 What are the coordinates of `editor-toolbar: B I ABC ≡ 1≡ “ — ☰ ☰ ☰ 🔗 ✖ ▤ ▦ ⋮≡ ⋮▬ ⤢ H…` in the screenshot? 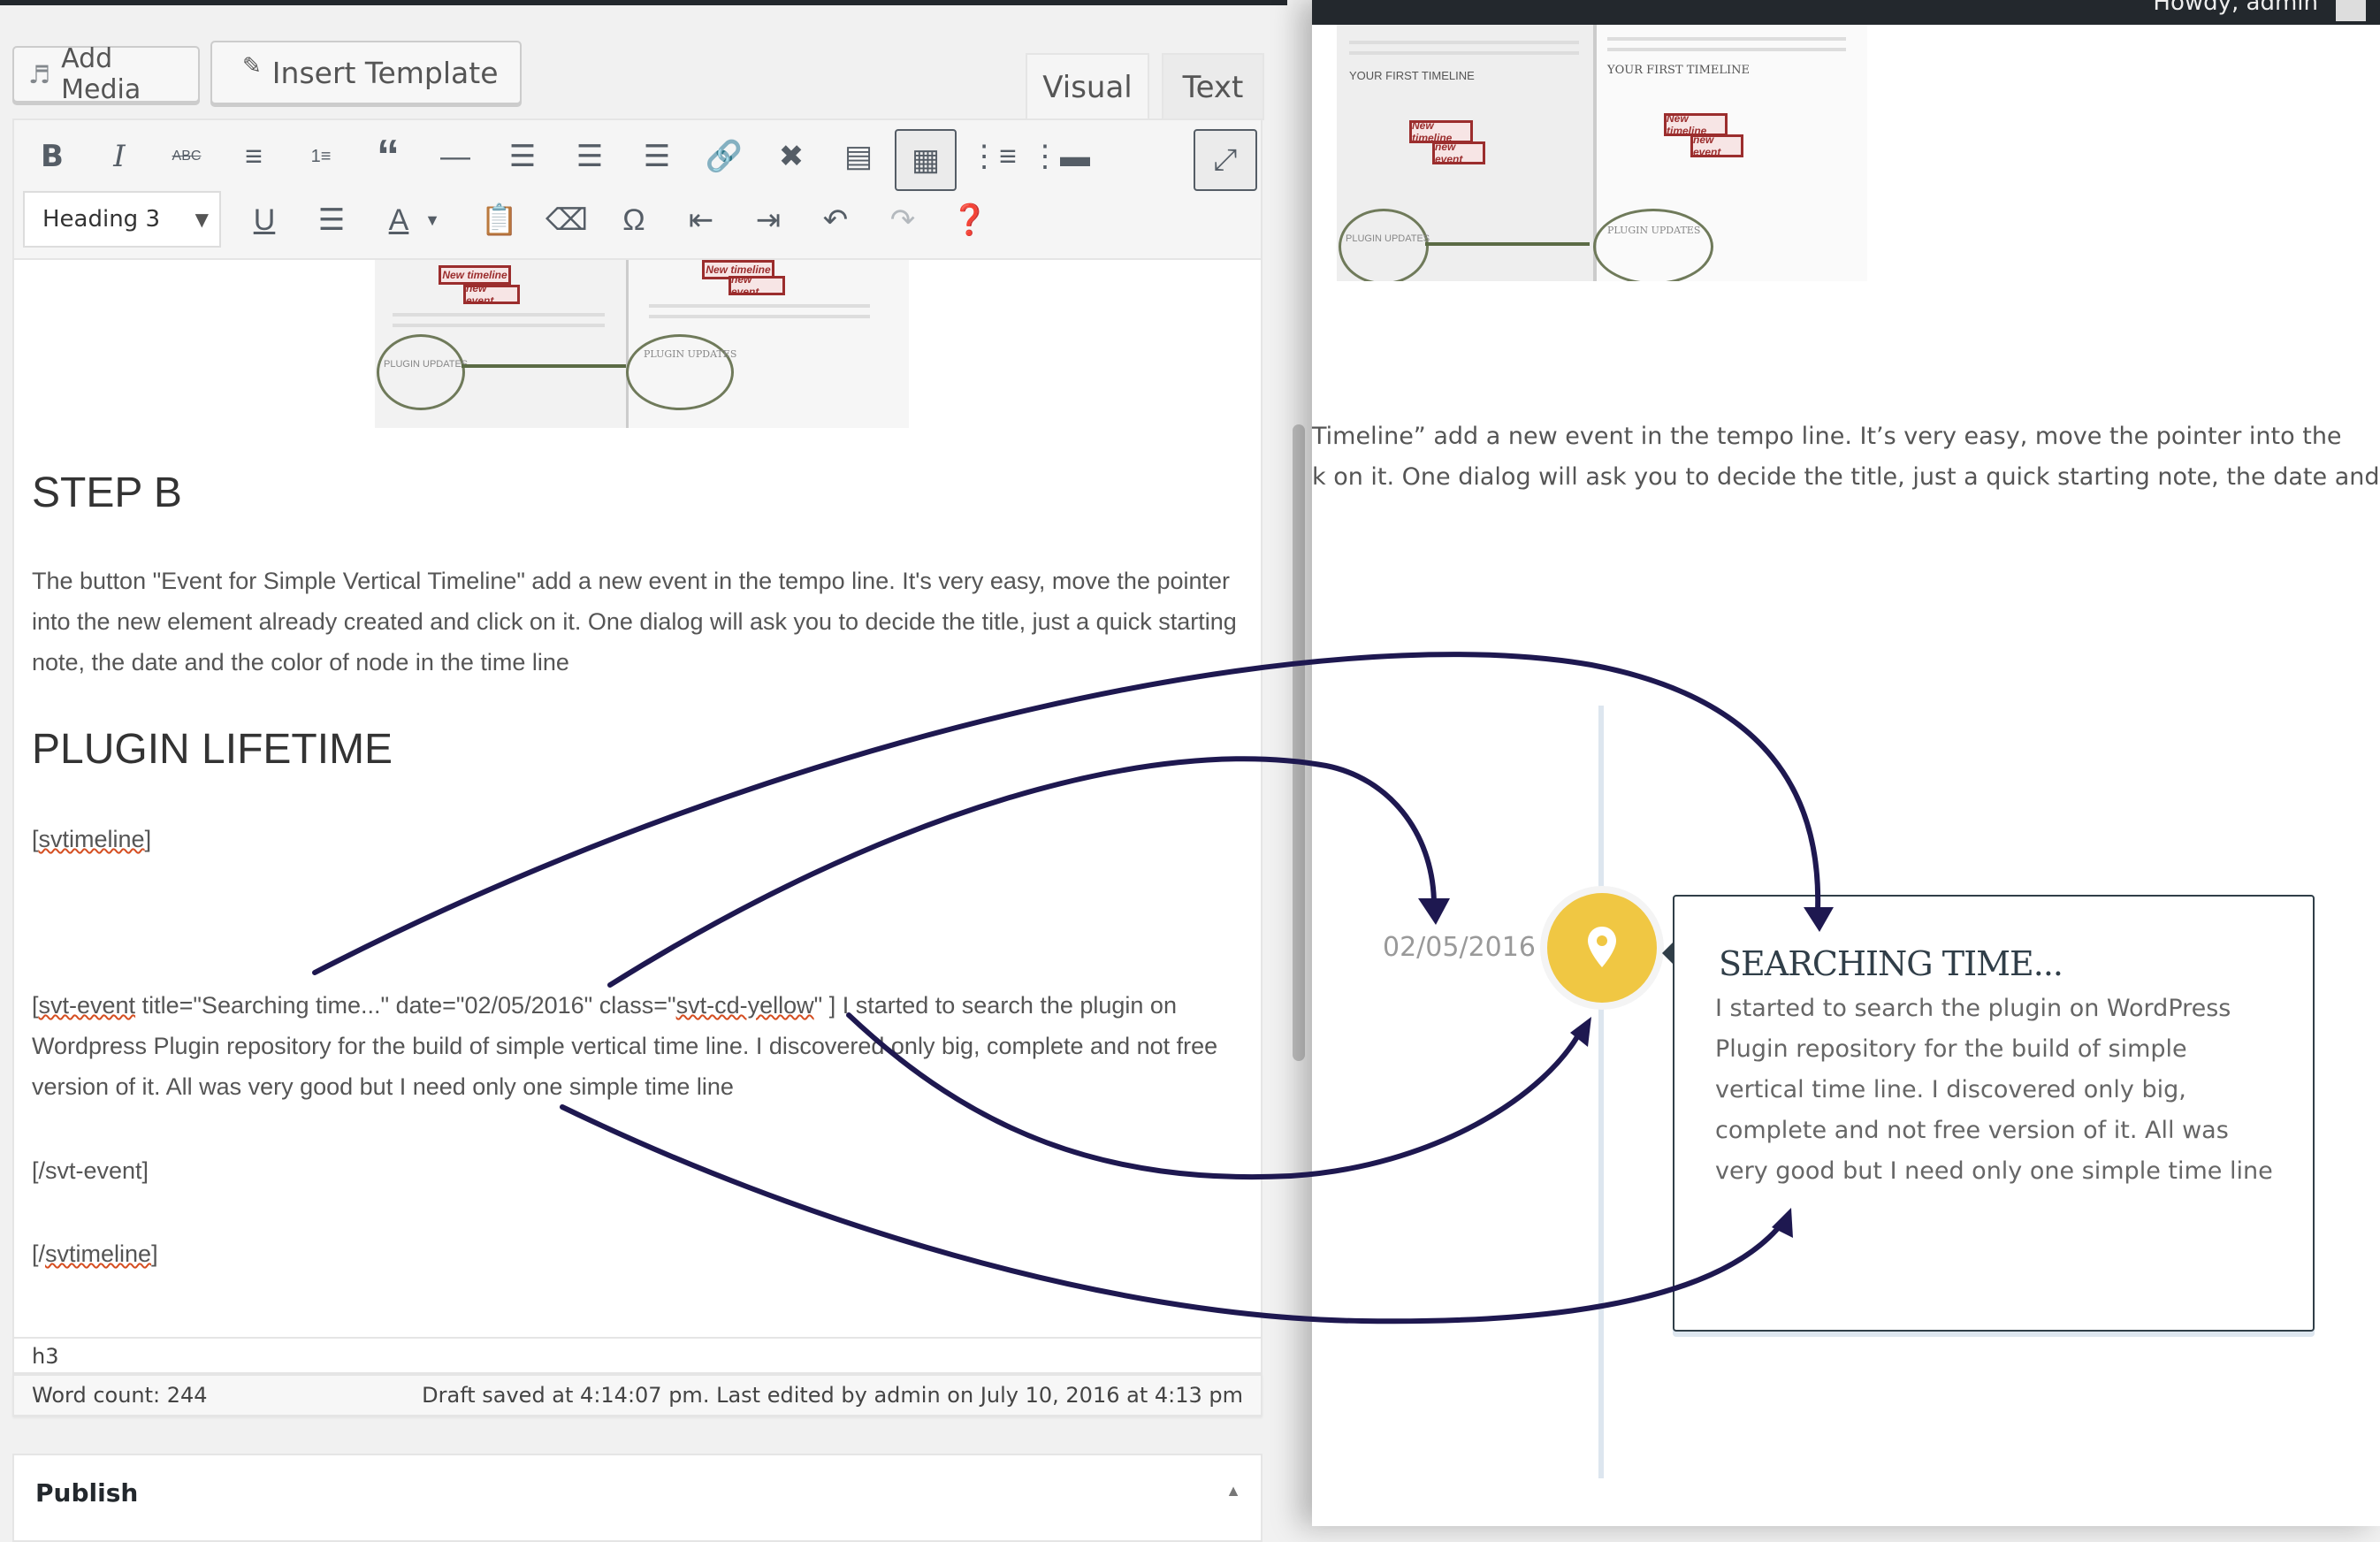 It's located at (637, 189).